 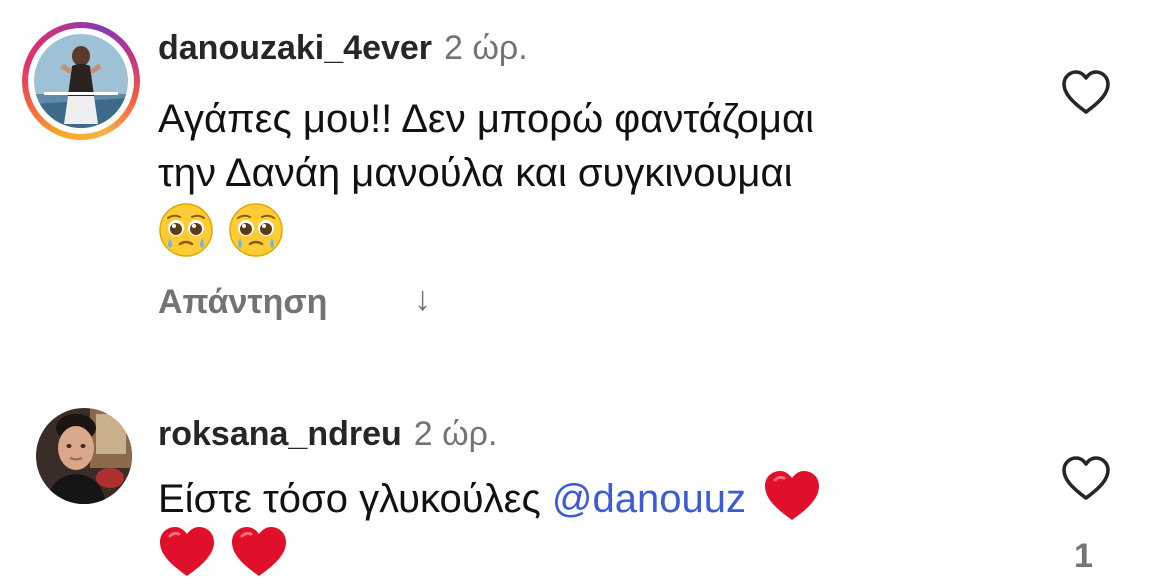 What do you see at coordinates (1083, 556) in the screenshot?
I see `like-count: 1` at bounding box center [1083, 556].